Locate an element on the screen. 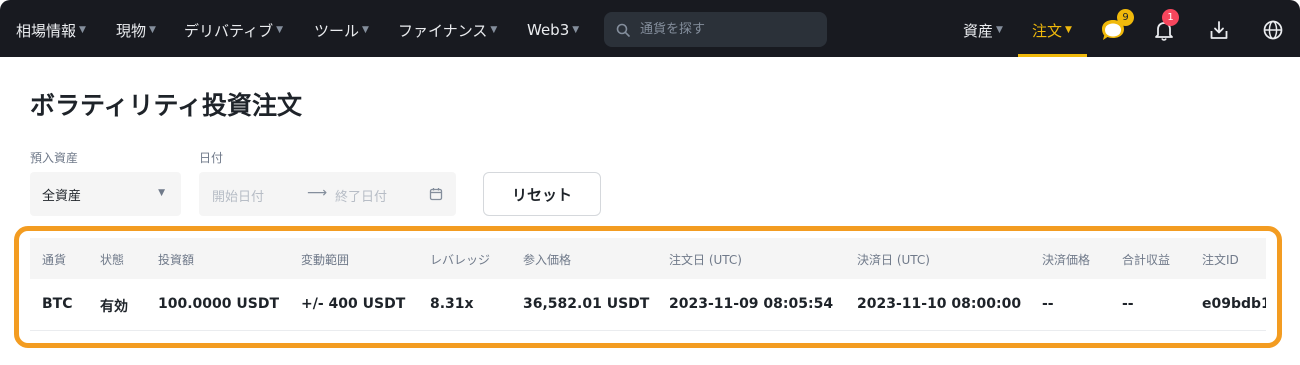 The height and width of the screenshot is (365, 1300). page-title: ボラティリティ投資注文 is located at coordinates (166, 105).